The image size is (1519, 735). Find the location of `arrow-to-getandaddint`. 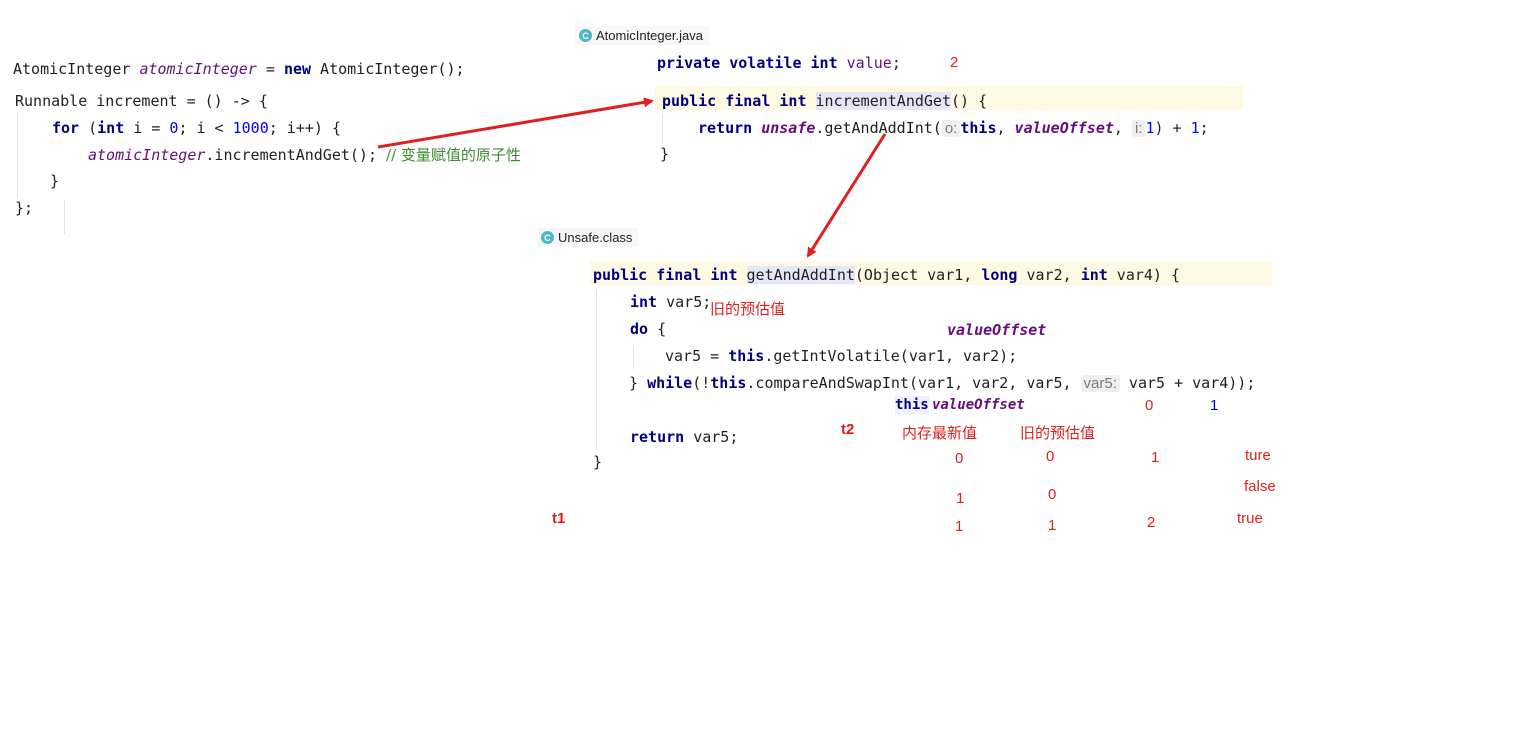

arrow-to-getandaddint is located at coordinates (846, 195).